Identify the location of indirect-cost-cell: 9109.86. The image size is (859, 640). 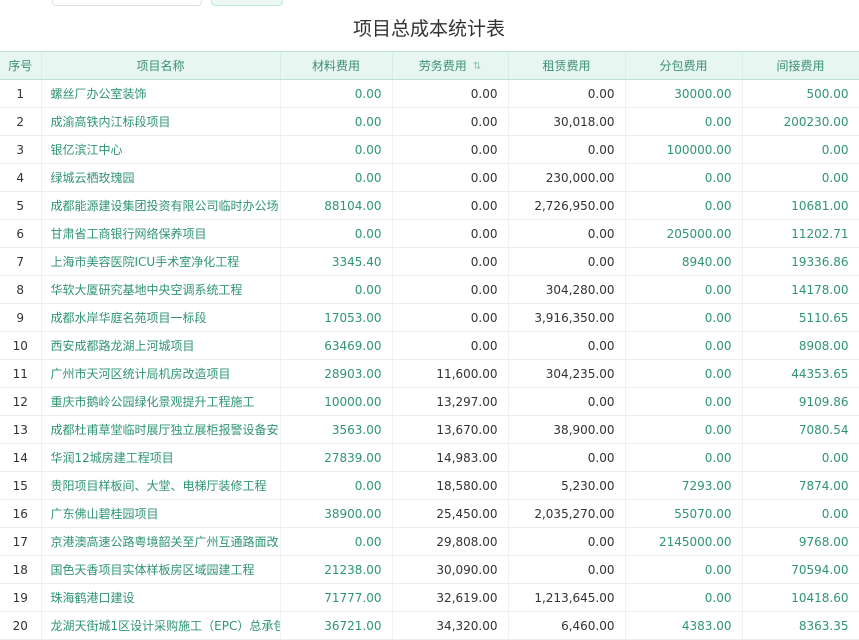
(800, 401).